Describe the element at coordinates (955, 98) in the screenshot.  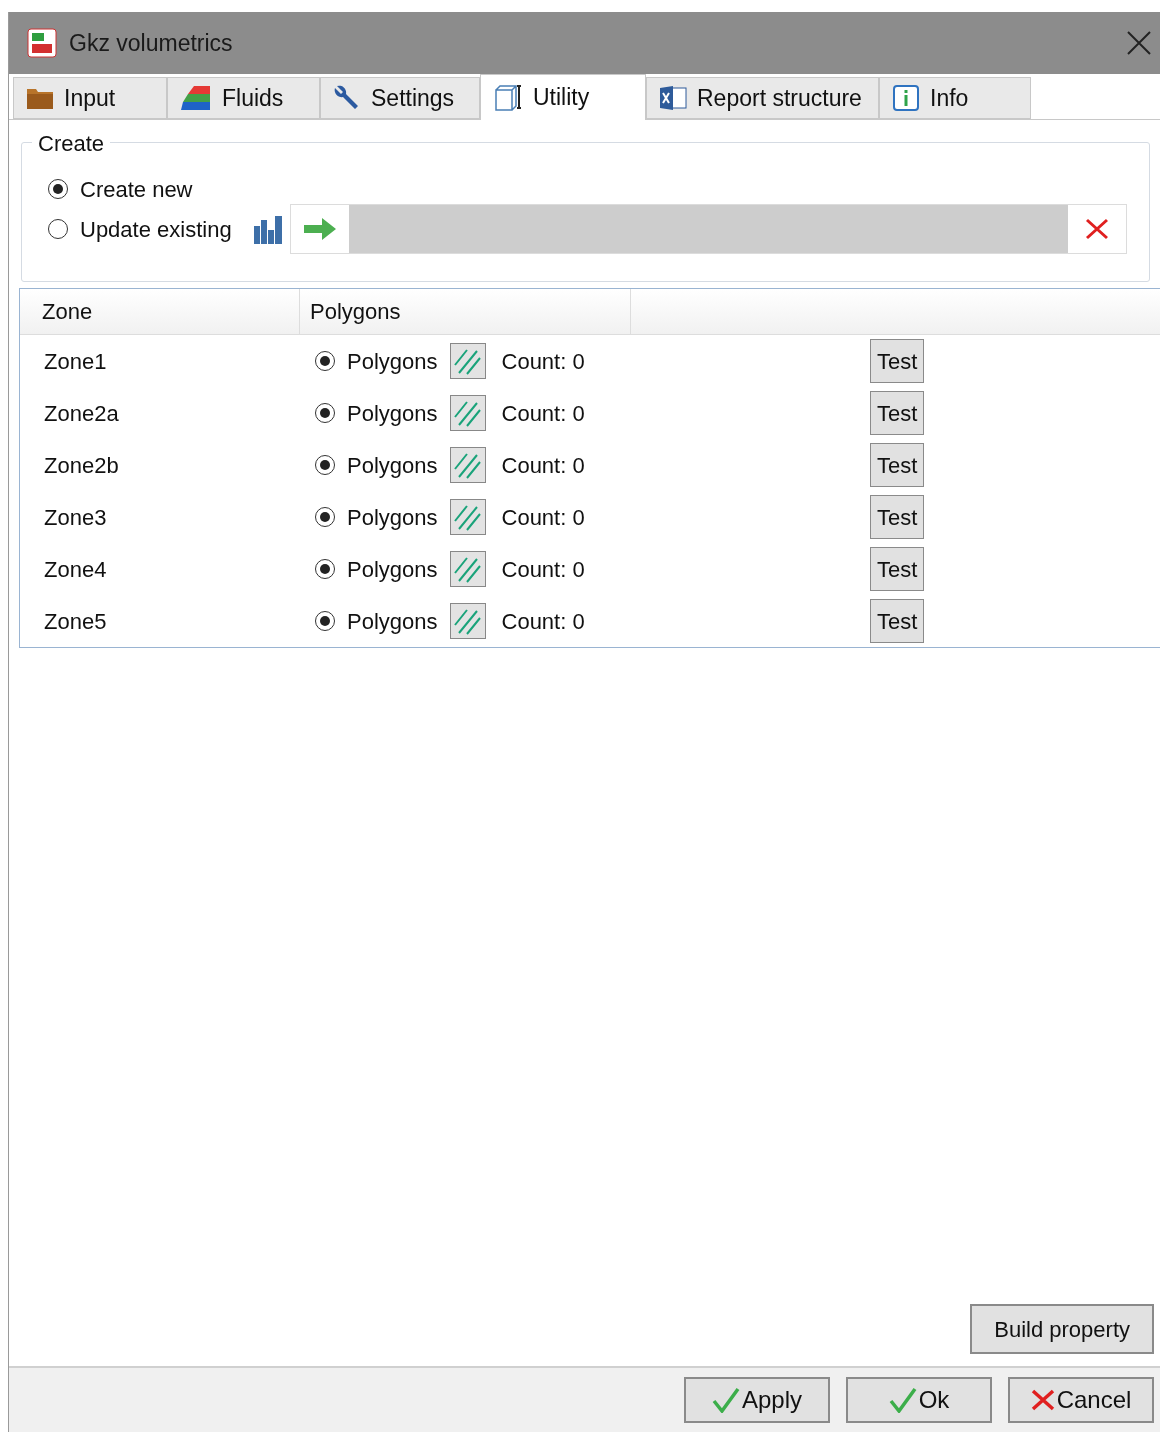
I see `tab: Info` at that location.